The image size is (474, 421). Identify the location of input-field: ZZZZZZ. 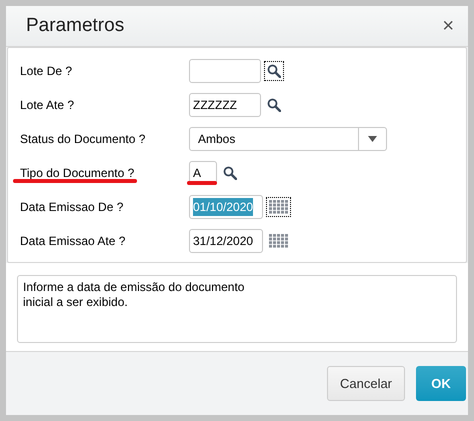
(225, 104).